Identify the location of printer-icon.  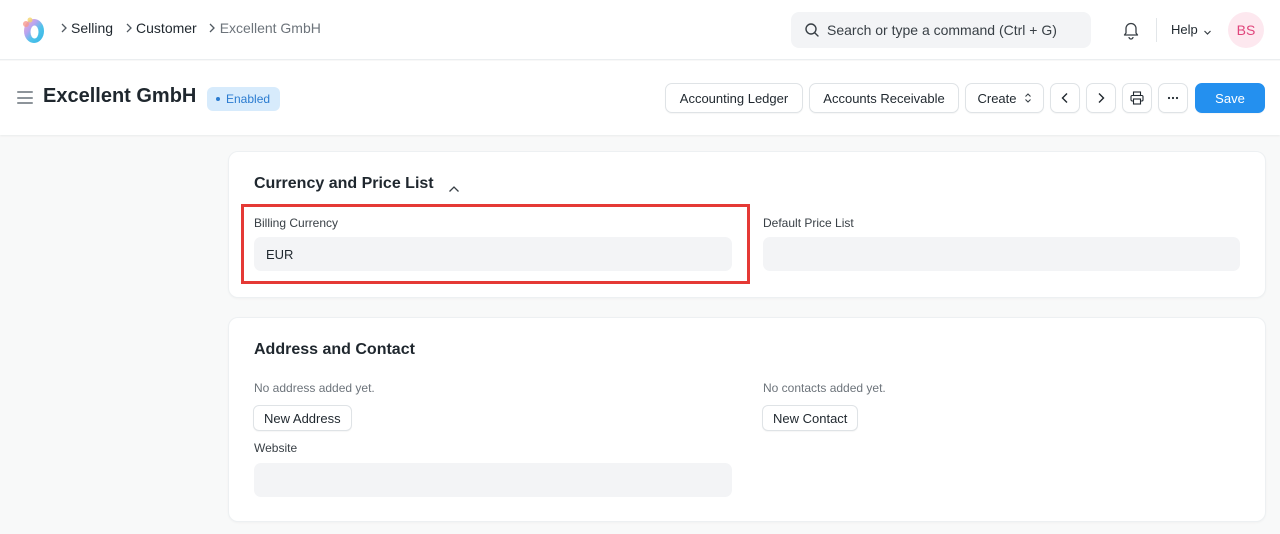
(1137, 98).